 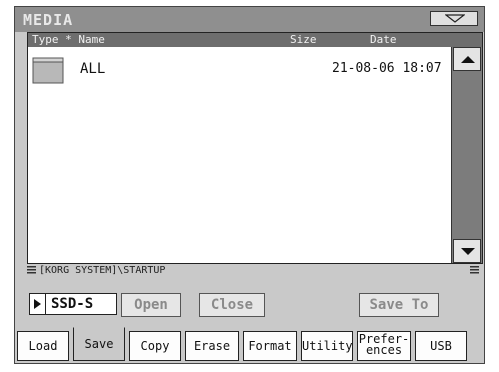 I want to click on folder-icon, so click(x=48, y=70).